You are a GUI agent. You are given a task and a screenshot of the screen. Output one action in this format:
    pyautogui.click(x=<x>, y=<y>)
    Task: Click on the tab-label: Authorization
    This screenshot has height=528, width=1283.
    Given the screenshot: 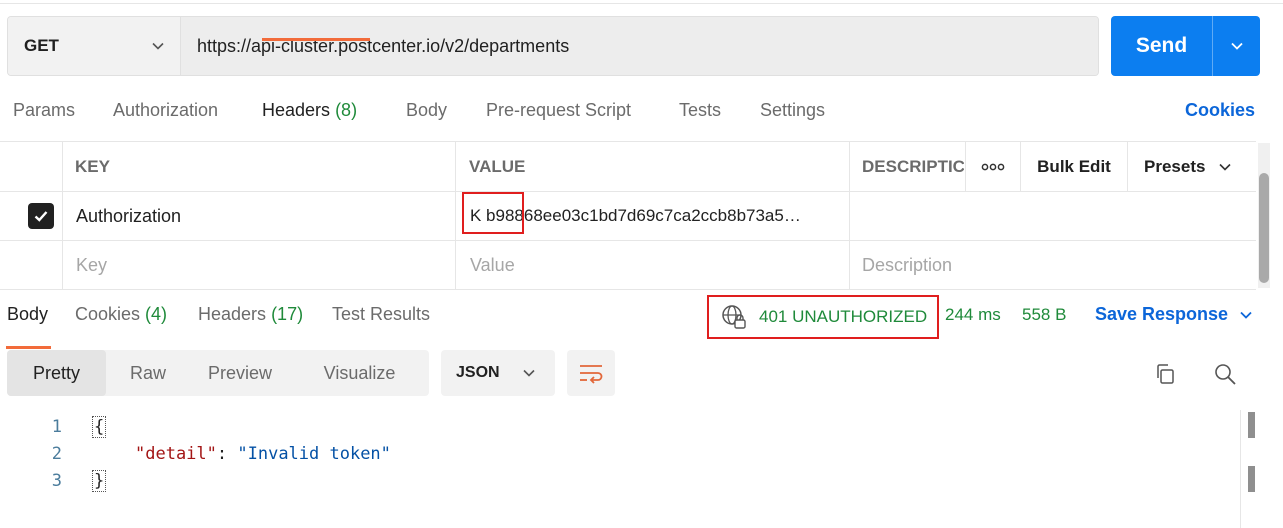 What is the action you would take?
    pyautogui.click(x=166, y=110)
    